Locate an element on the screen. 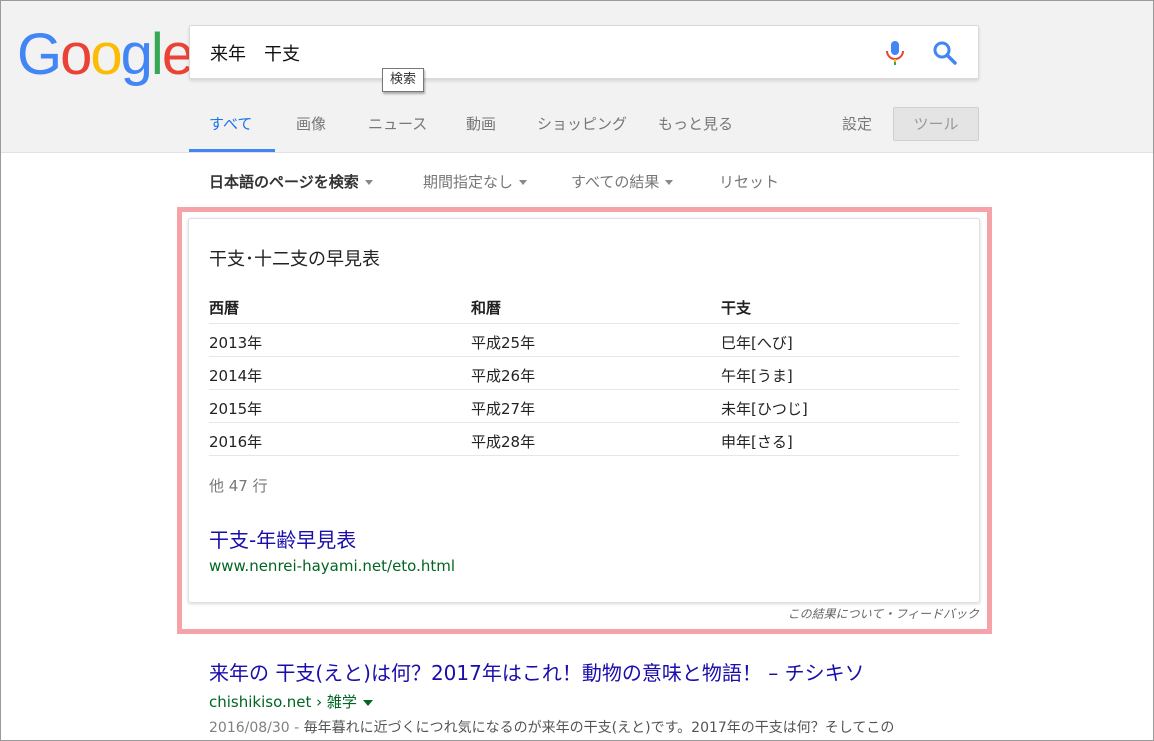  table-cell: 申年[さる] is located at coordinates (757, 442).